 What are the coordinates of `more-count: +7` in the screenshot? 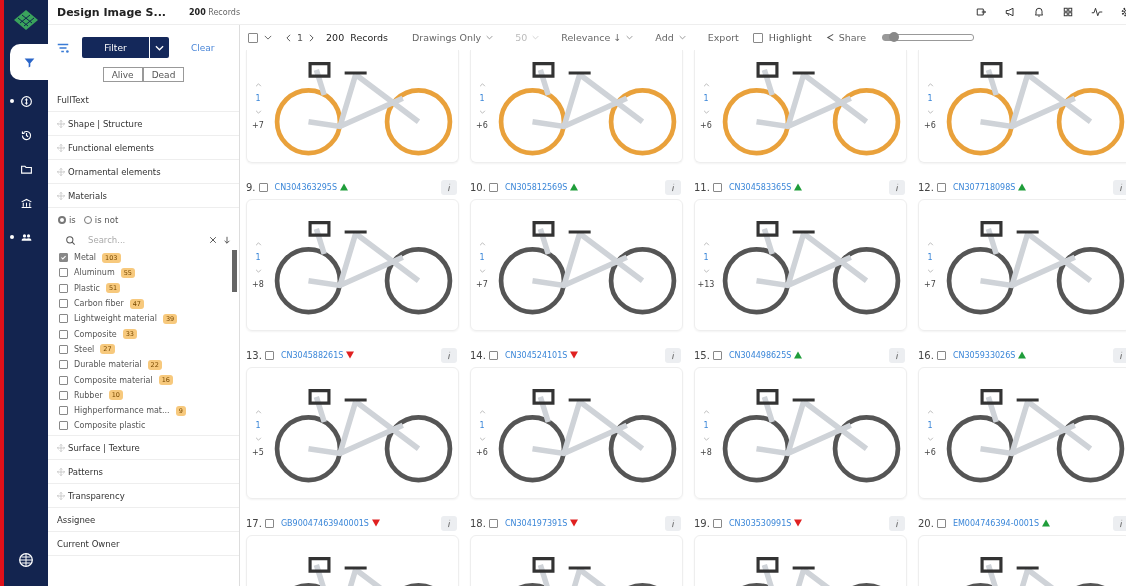 It's located at (930, 284).